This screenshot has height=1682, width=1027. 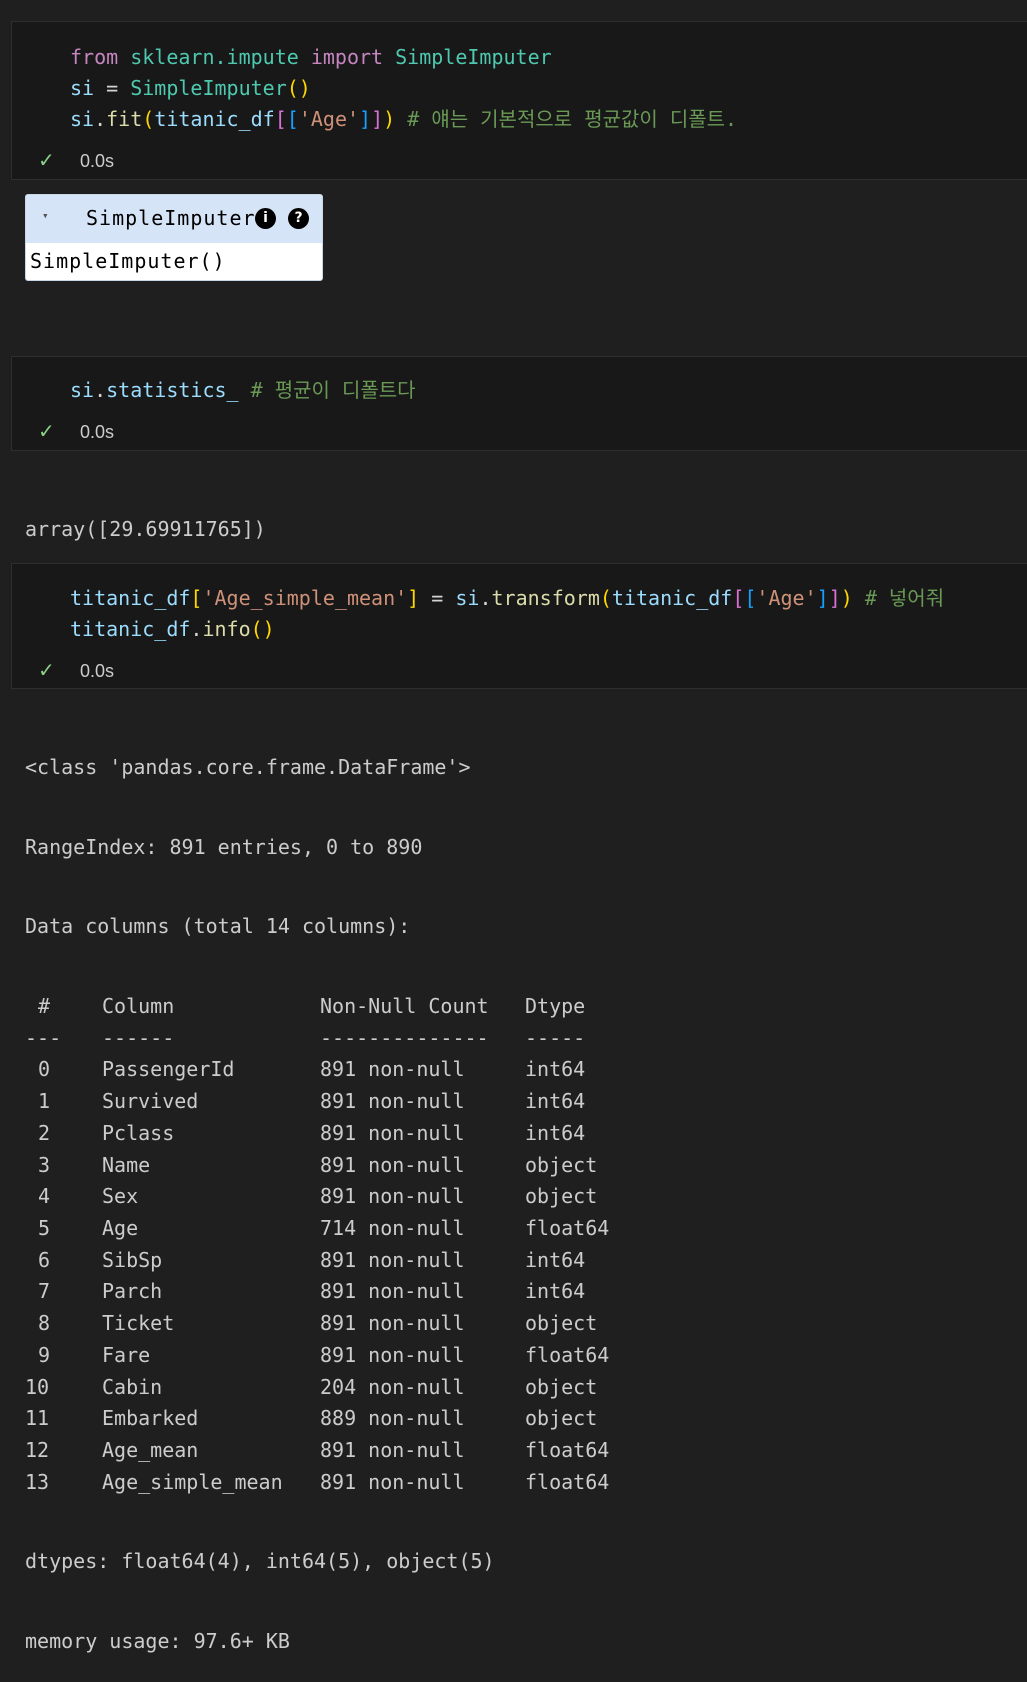 I want to click on code-line: si = SimpleImputer(), so click(x=548, y=88).